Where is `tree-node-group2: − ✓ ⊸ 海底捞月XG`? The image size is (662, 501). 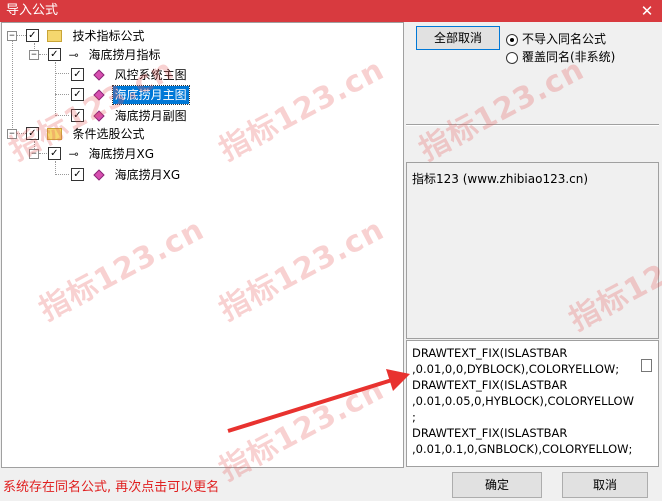 tree-node-group2: − ✓ ⊸ 海底捞月XG is located at coordinates (92, 153).